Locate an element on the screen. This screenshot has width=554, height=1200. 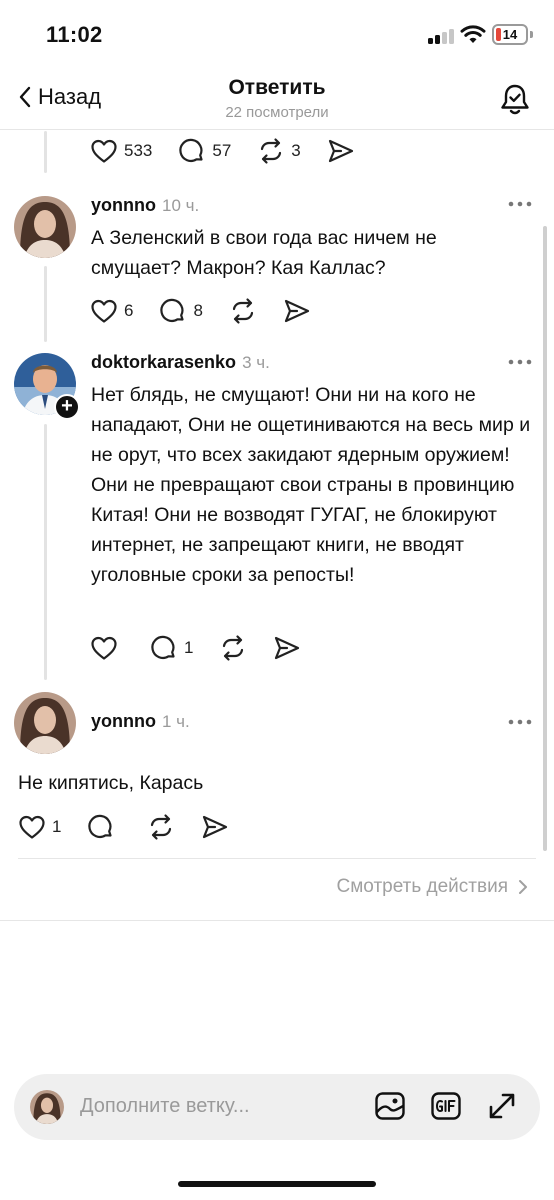
image-icon is located at coordinates (390, 1106).